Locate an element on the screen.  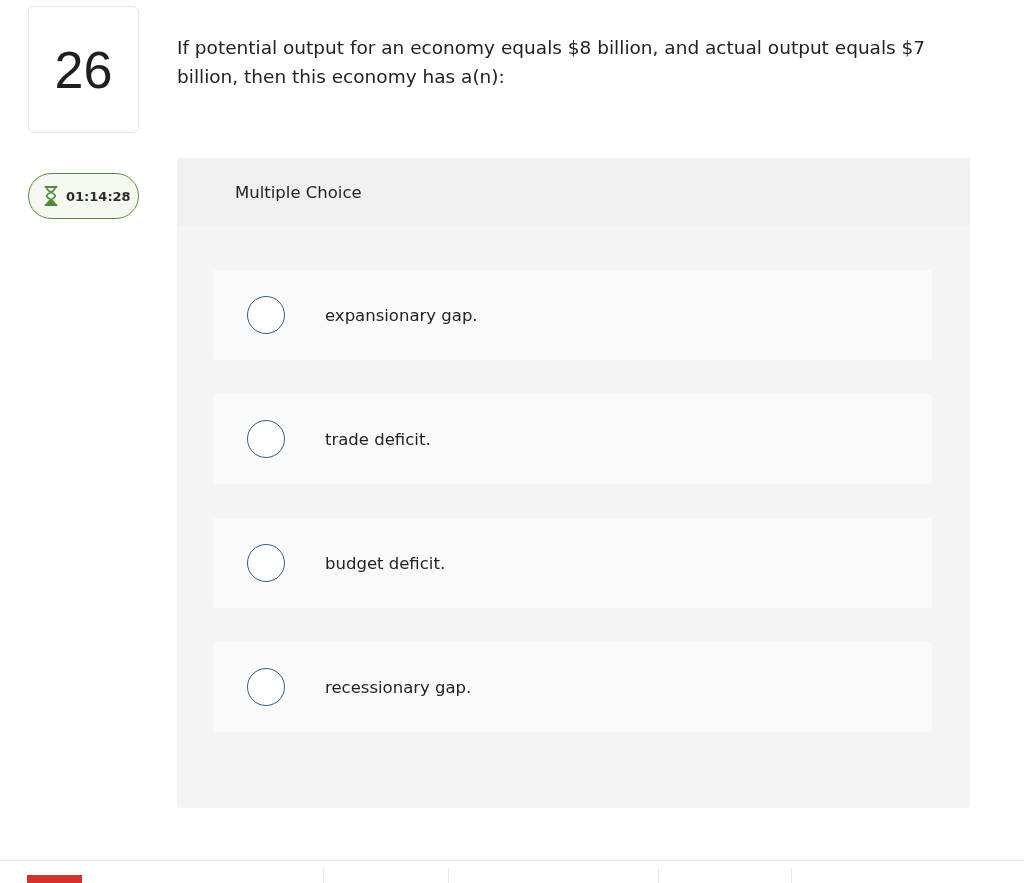
question-text: If potential output for an economy equals $8 billion, and actual output equals $7 billion, then this economy has a(n): is located at coordinates (552, 62).